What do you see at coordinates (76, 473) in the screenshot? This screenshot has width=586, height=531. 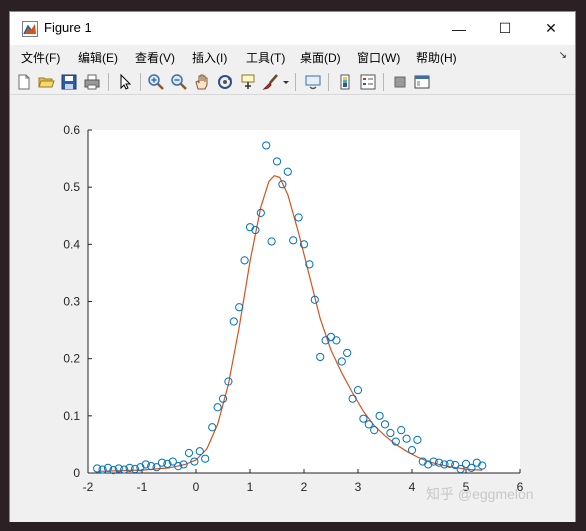 I see `y-tick-label: 0` at bounding box center [76, 473].